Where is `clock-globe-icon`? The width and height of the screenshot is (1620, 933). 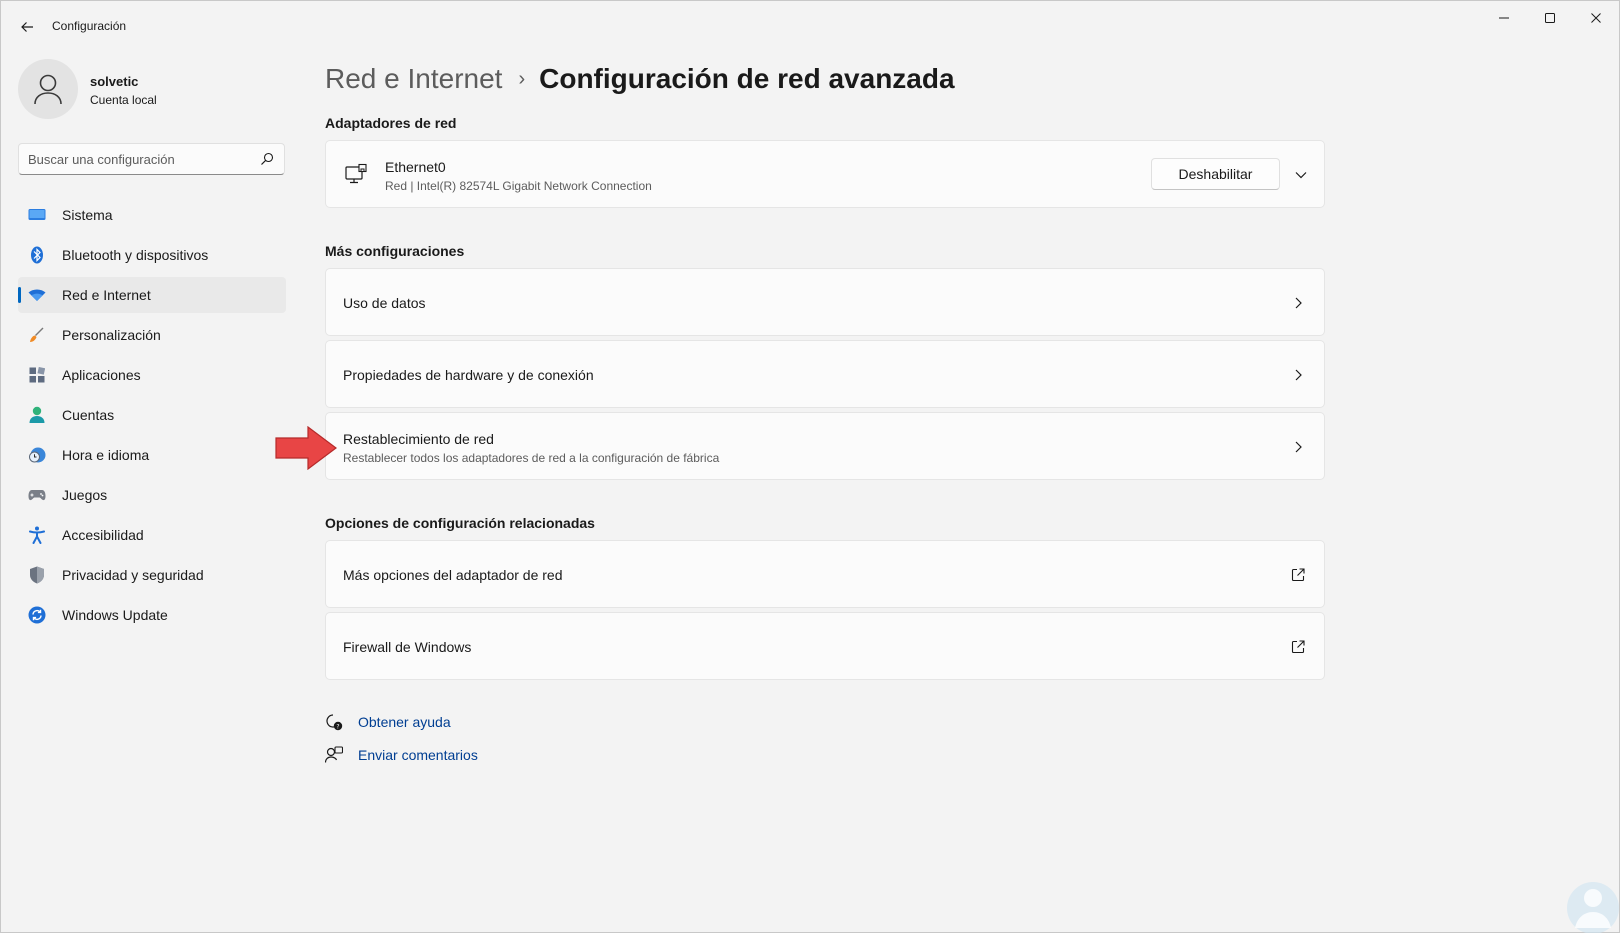 clock-globe-icon is located at coordinates (37, 455).